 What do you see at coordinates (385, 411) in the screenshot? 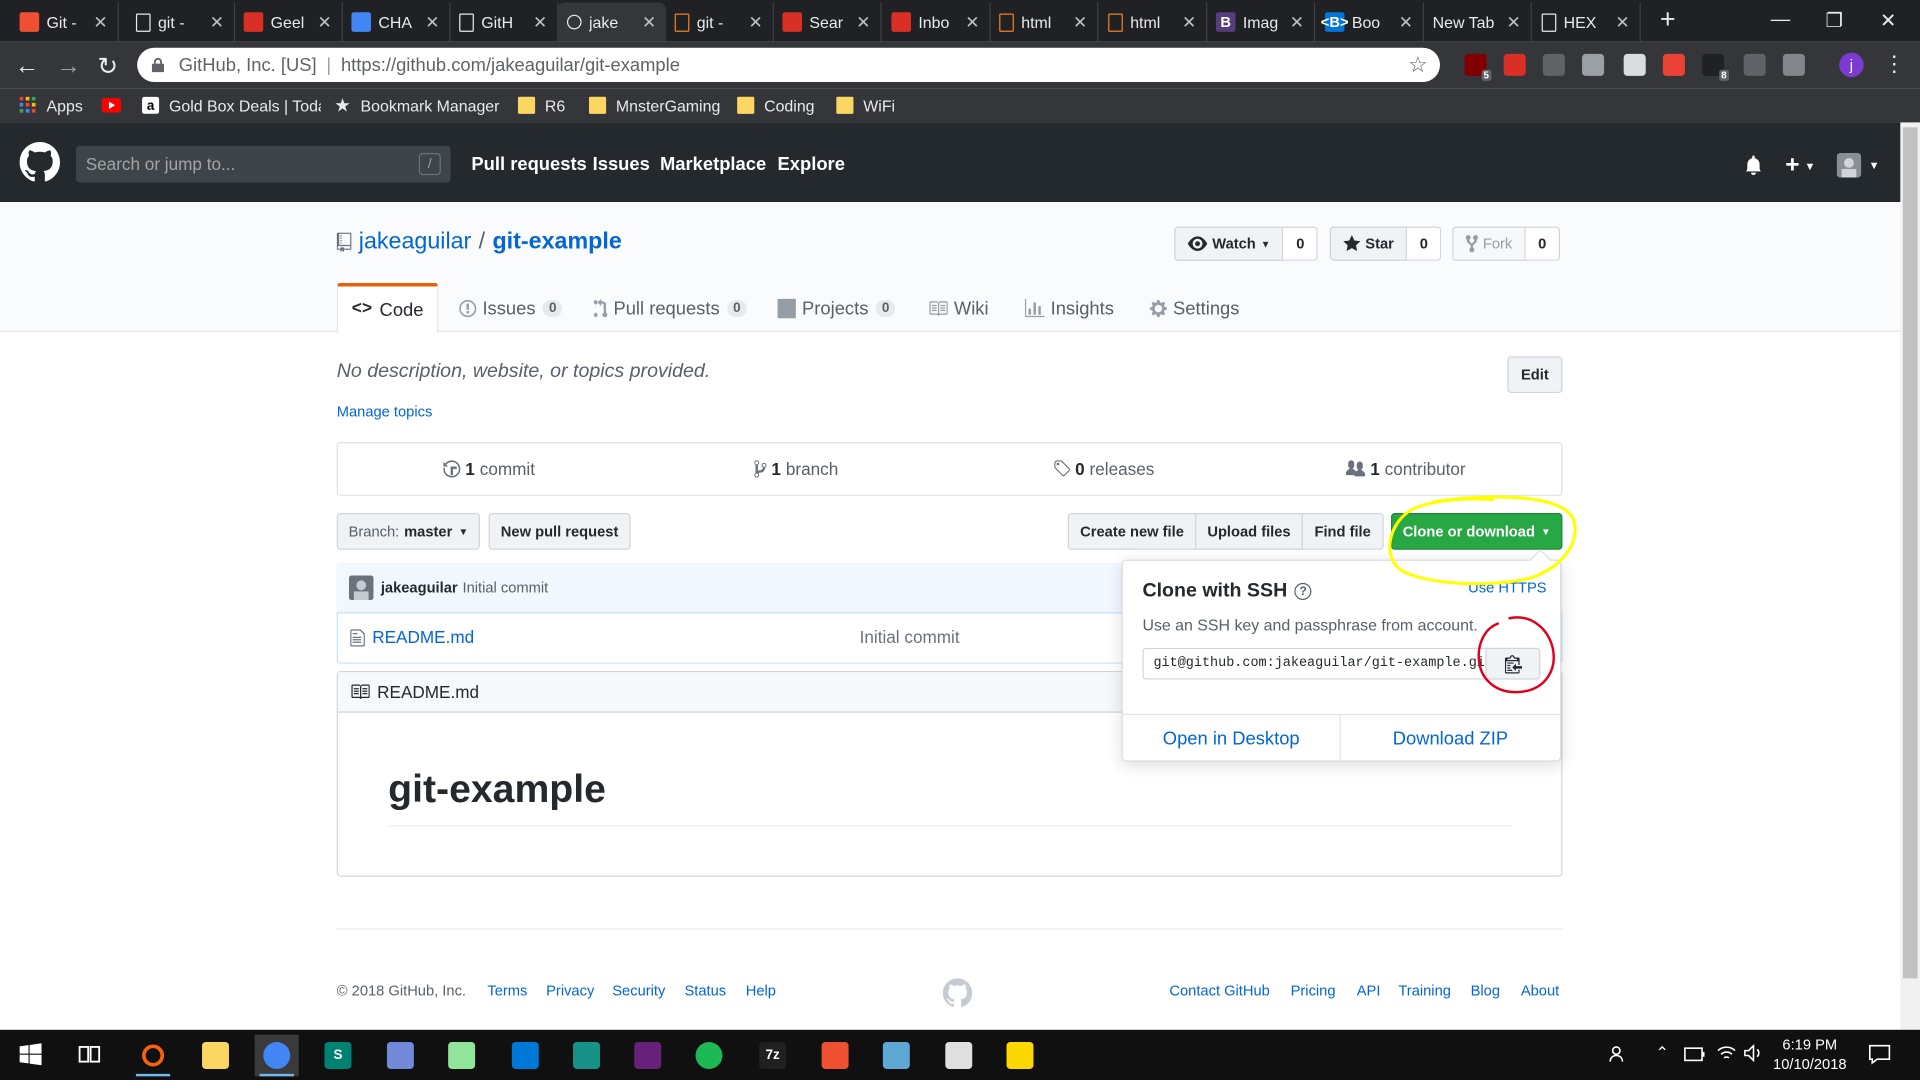
I see `manage-topics-link: Manage topics` at bounding box center [385, 411].